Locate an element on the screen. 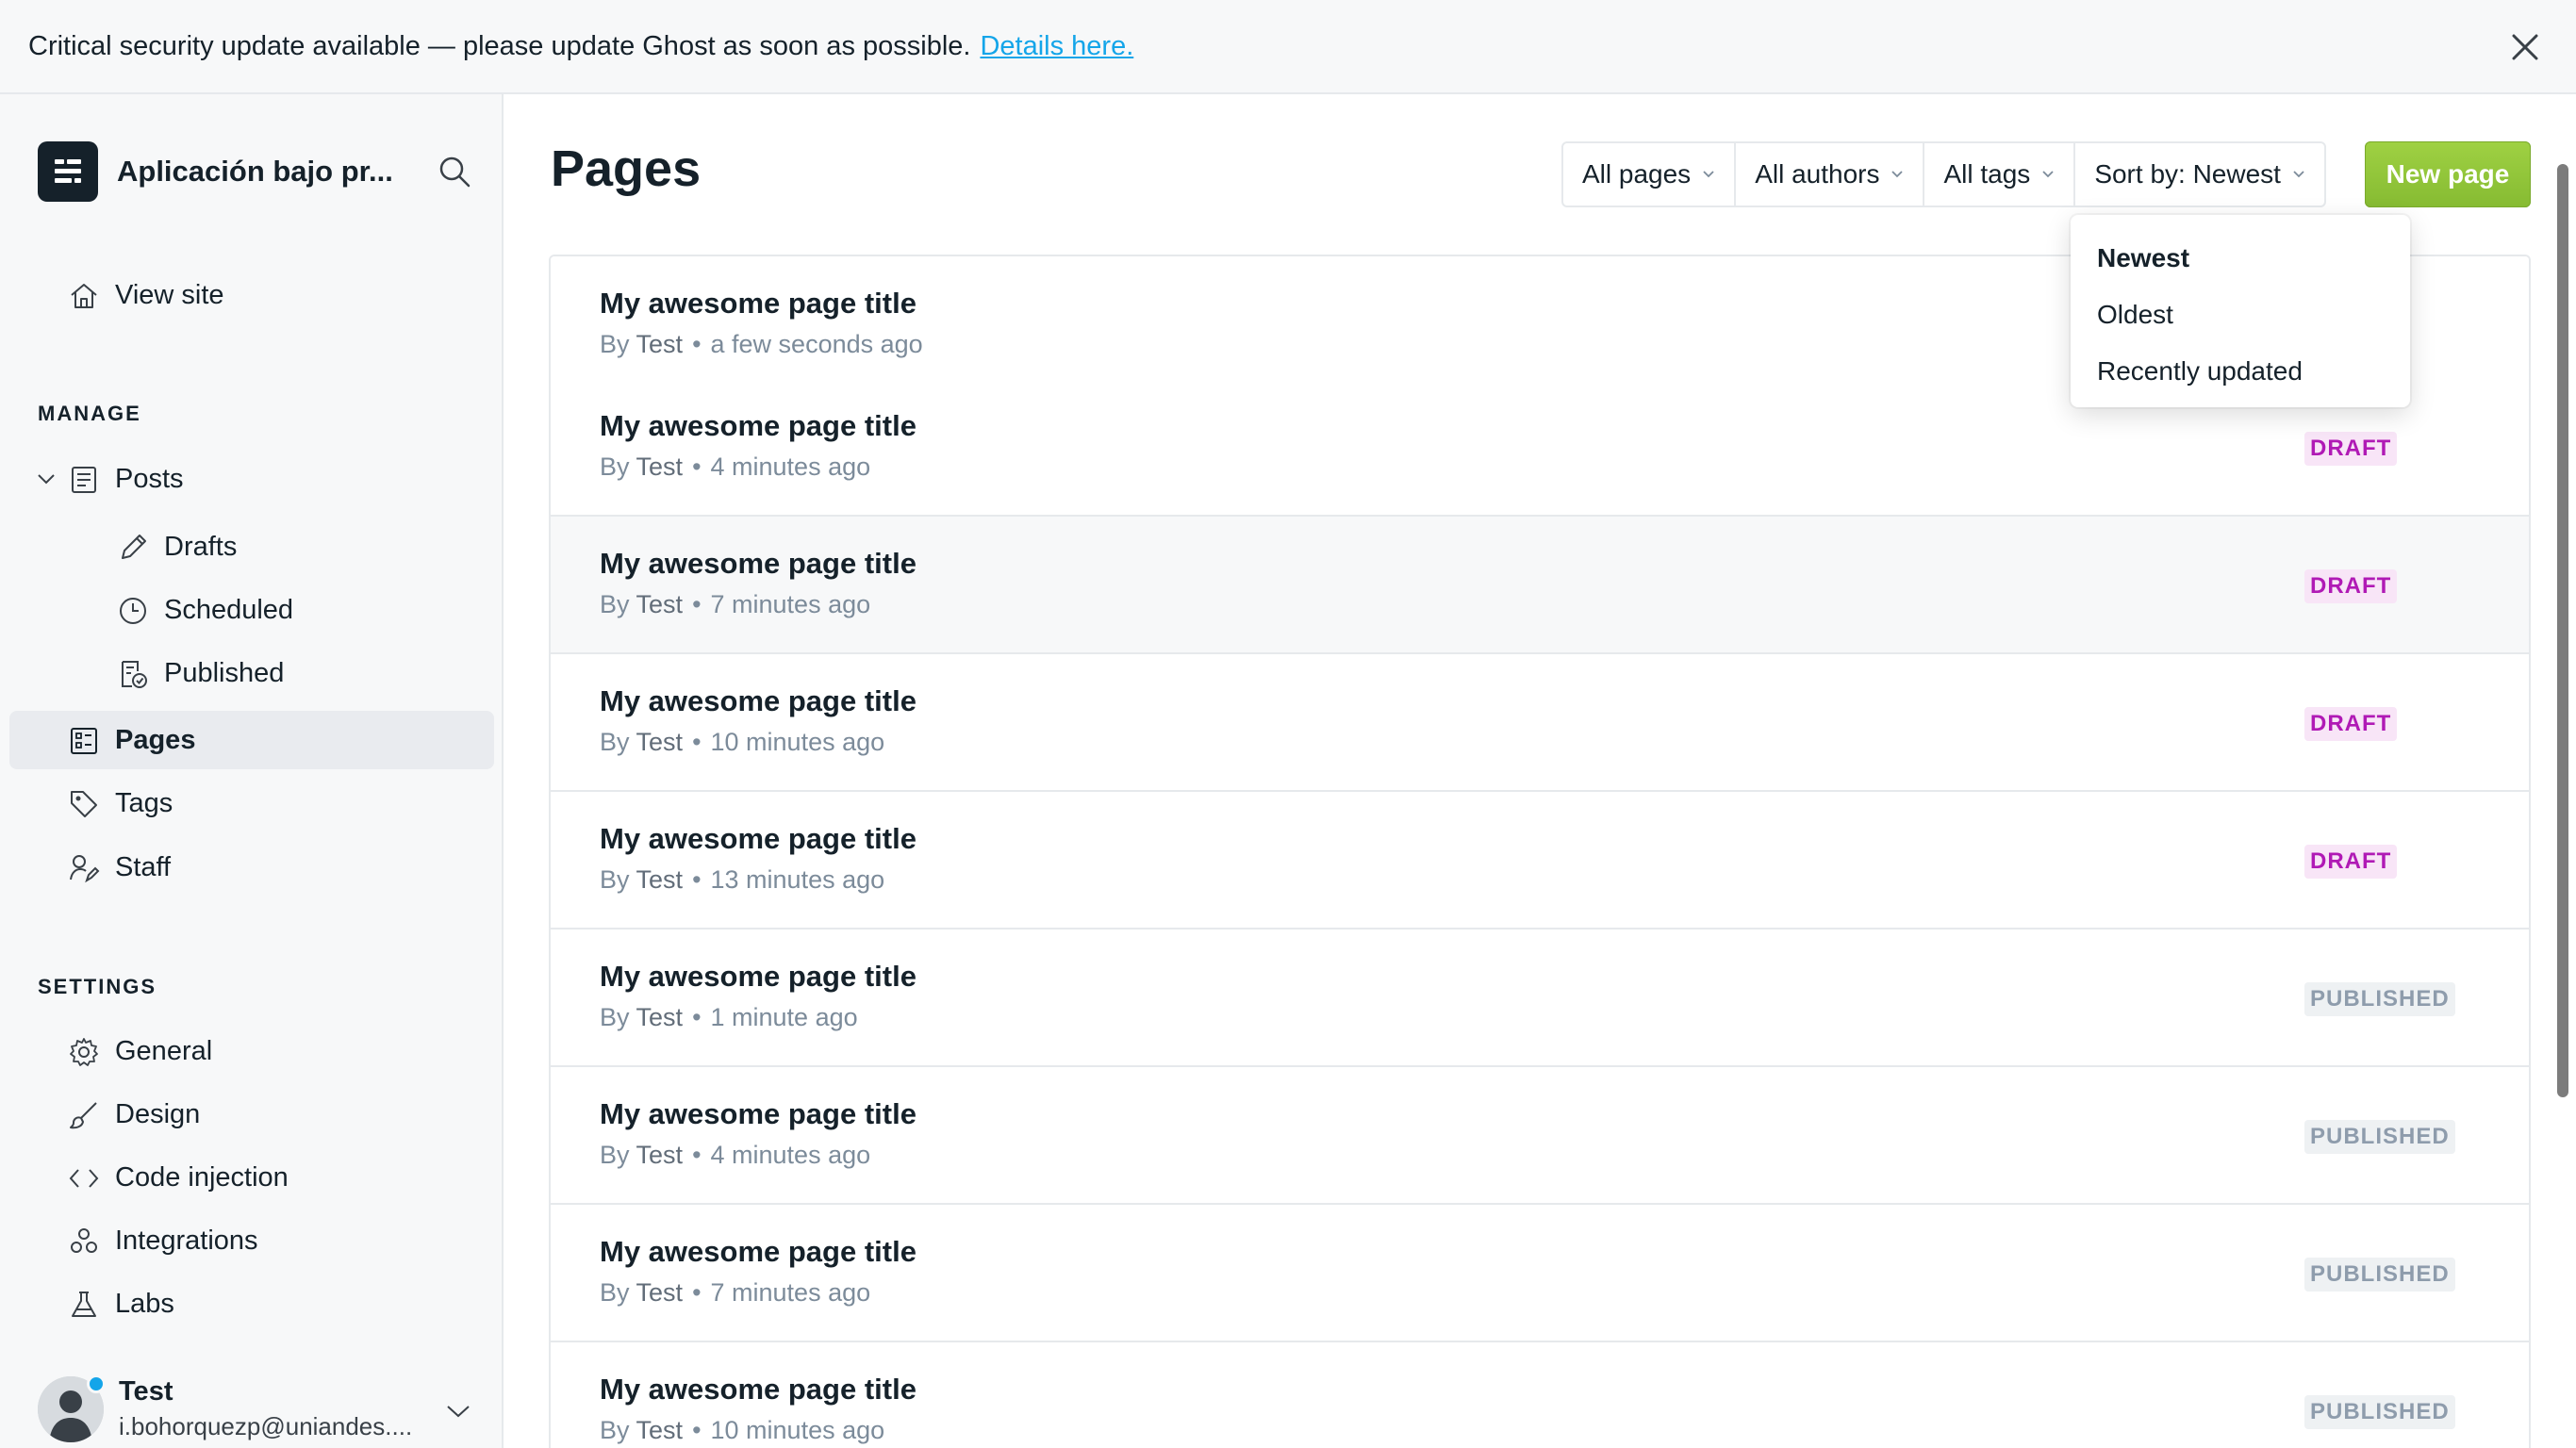  sidebar-item-label: Published is located at coordinates (224, 672).